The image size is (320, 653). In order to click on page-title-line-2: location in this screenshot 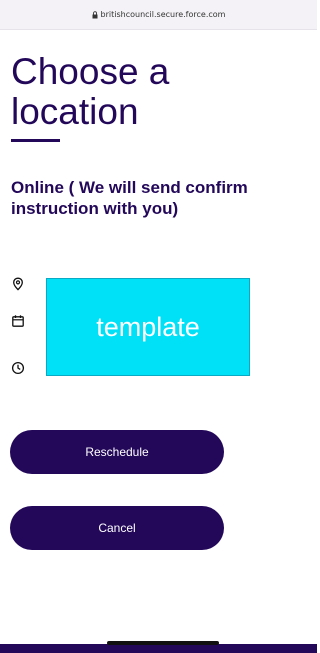, I will do `click(75, 111)`.